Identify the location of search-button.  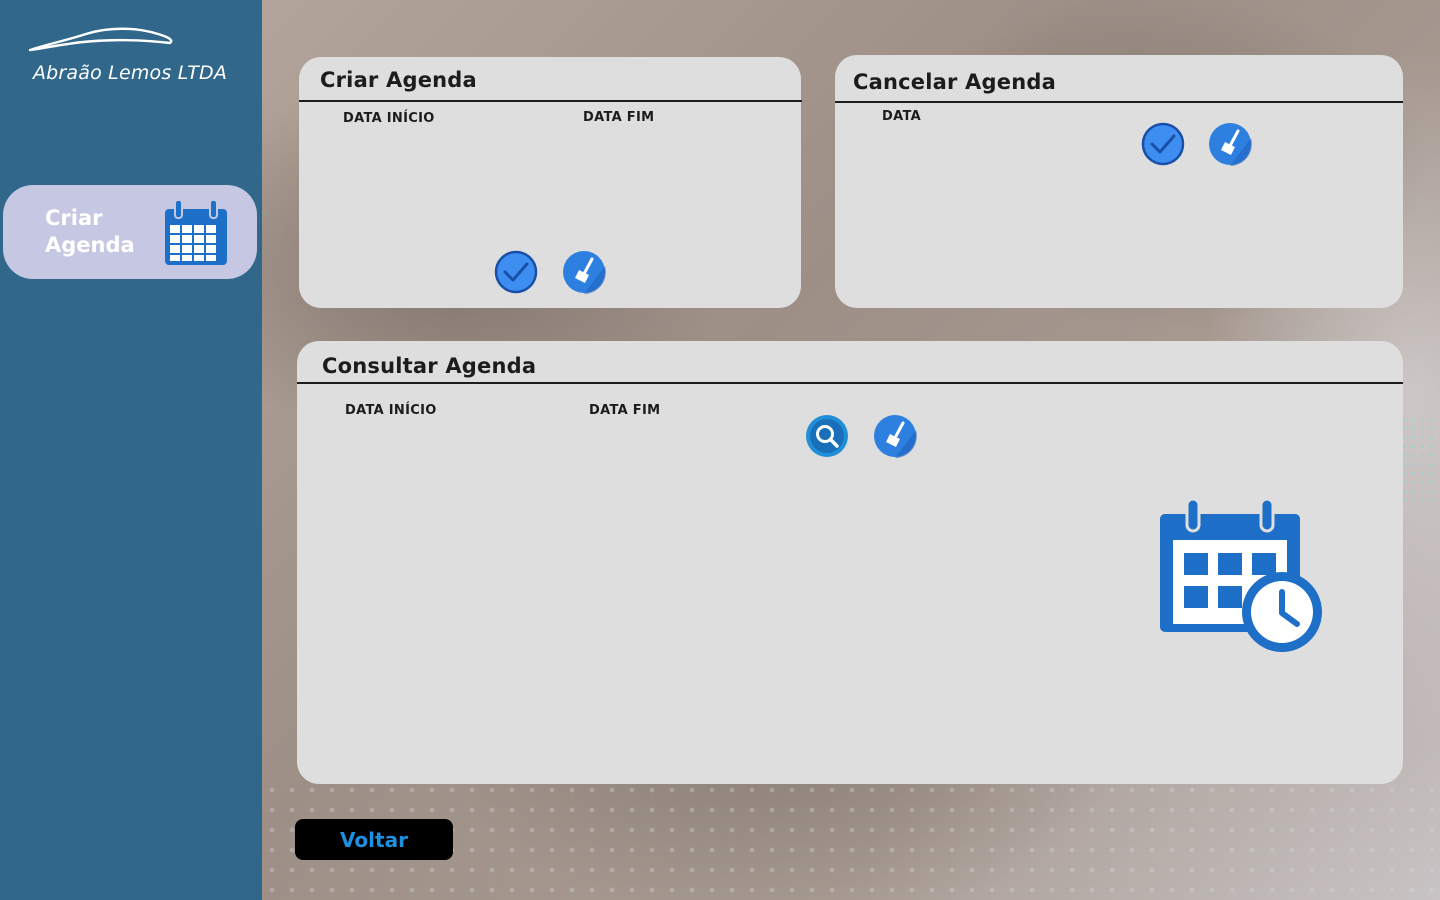
(827, 436).